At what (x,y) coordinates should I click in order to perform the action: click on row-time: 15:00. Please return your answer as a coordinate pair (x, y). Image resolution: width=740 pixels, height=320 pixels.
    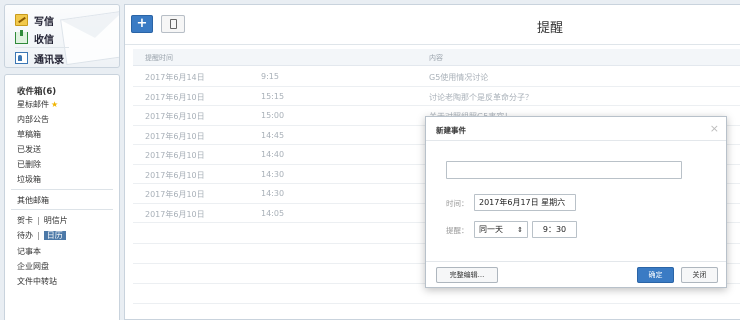
    Looking at the image, I should click on (273, 115).